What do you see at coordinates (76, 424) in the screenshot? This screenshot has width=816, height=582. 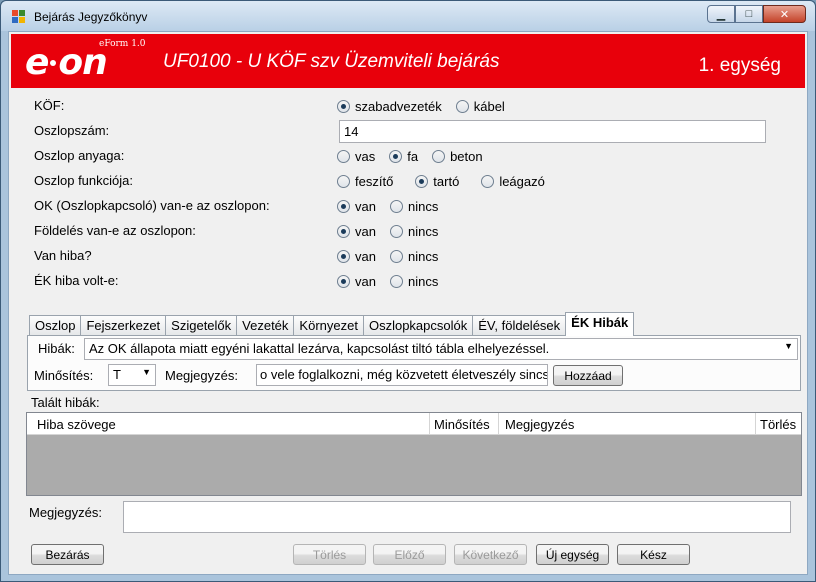 I see `column-hiba-szovege: Hiba szövege` at bounding box center [76, 424].